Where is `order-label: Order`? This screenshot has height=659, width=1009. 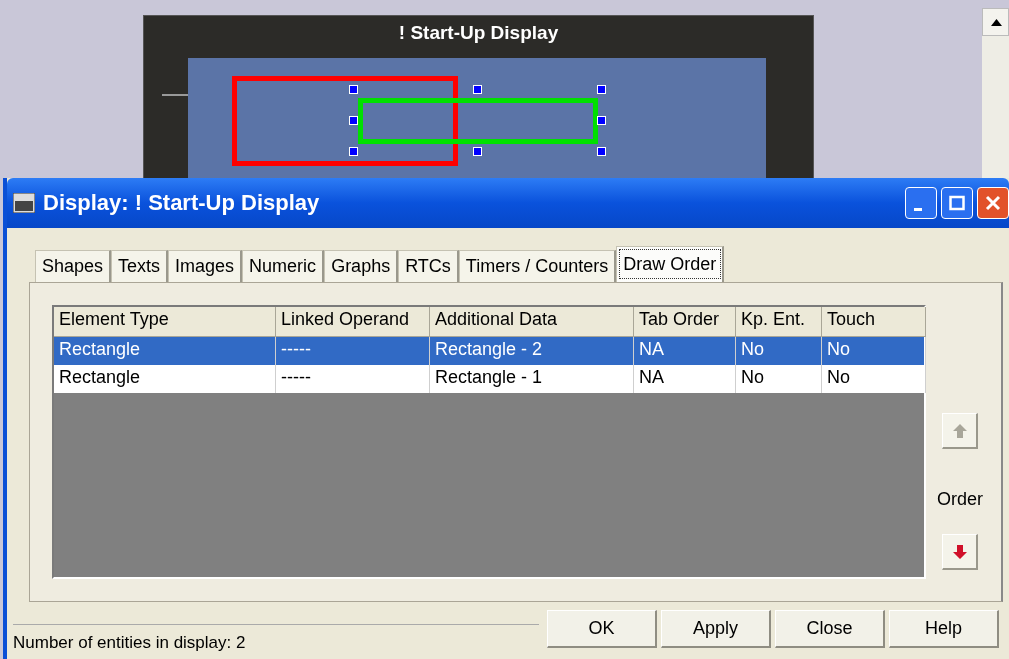
order-label: Order is located at coordinates (960, 499).